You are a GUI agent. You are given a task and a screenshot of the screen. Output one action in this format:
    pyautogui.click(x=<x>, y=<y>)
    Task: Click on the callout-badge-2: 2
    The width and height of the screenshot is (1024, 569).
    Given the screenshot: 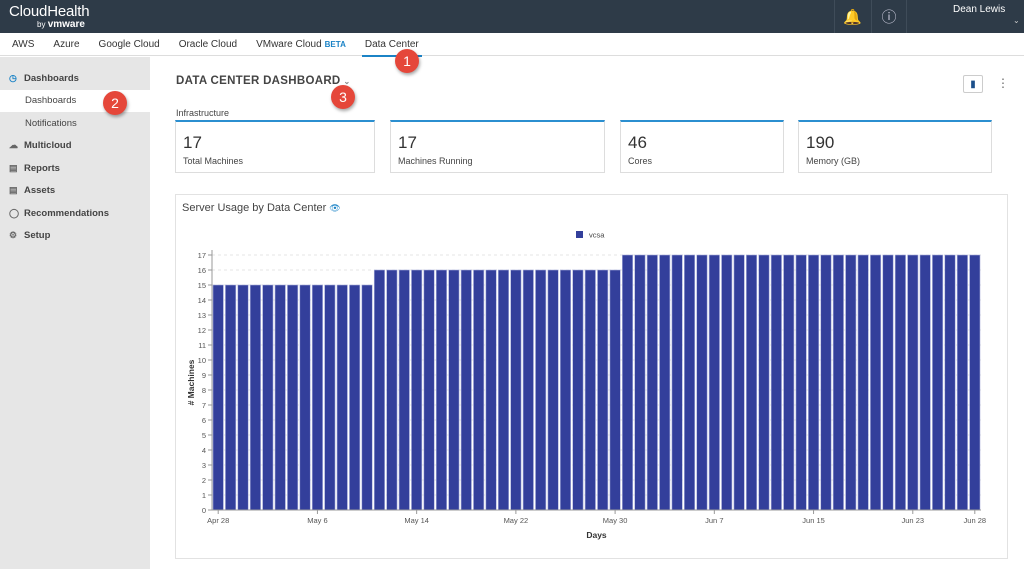 What is the action you would take?
    pyautogui.click(x=115, y=103)
    